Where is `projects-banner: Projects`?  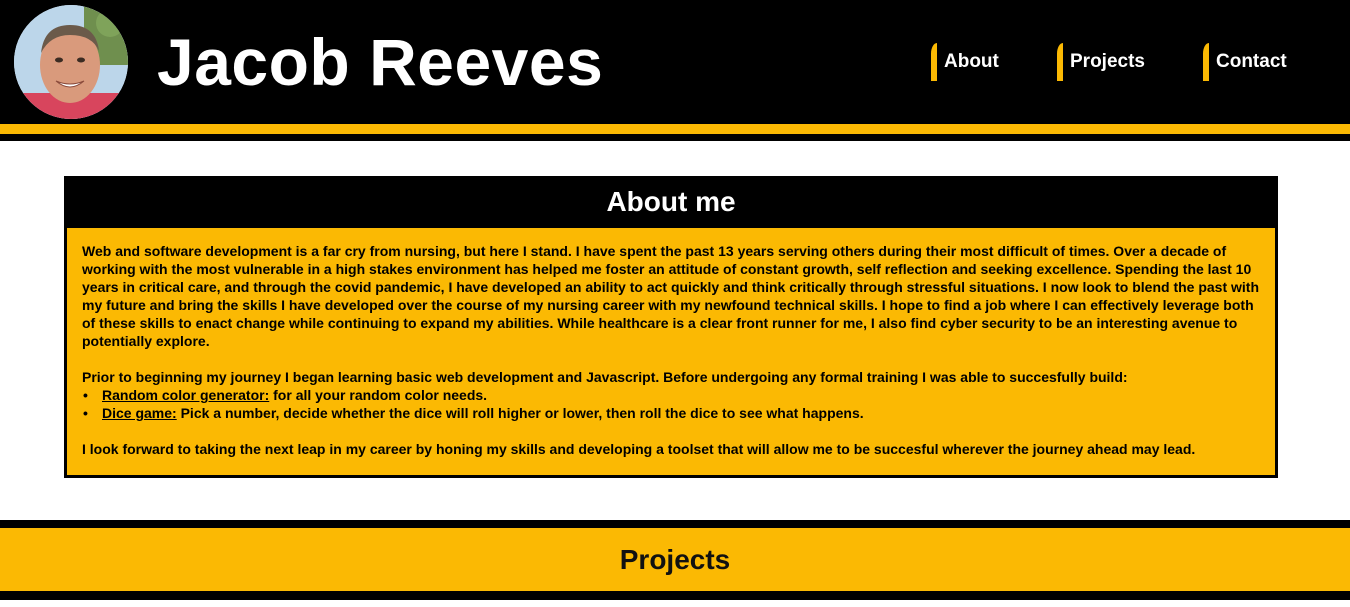 projects-banner: Projects is located at coordinates (675, 559).